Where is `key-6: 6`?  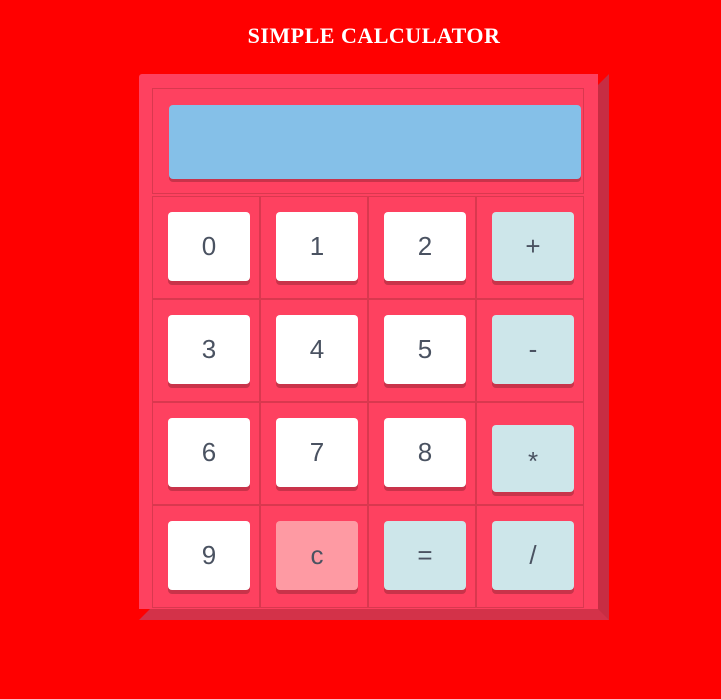 key-6: 6 is located at coordinates (209, 452).